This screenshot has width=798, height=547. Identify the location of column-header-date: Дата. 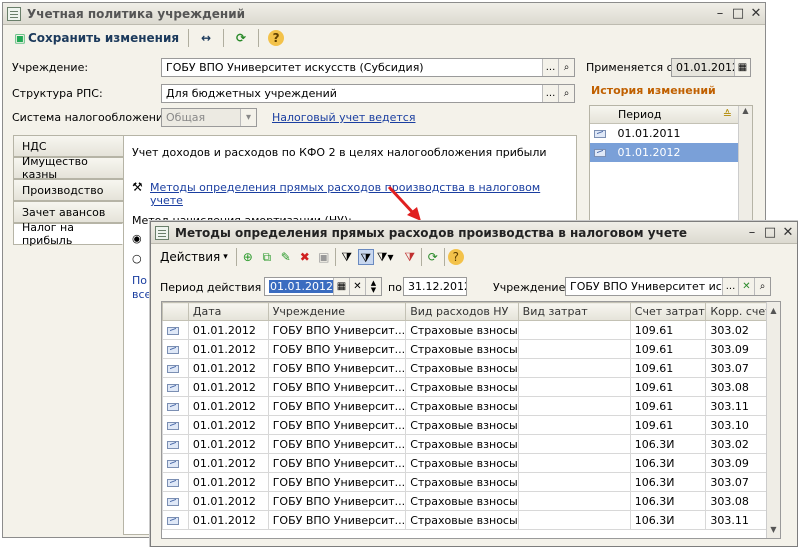
(228, 311).